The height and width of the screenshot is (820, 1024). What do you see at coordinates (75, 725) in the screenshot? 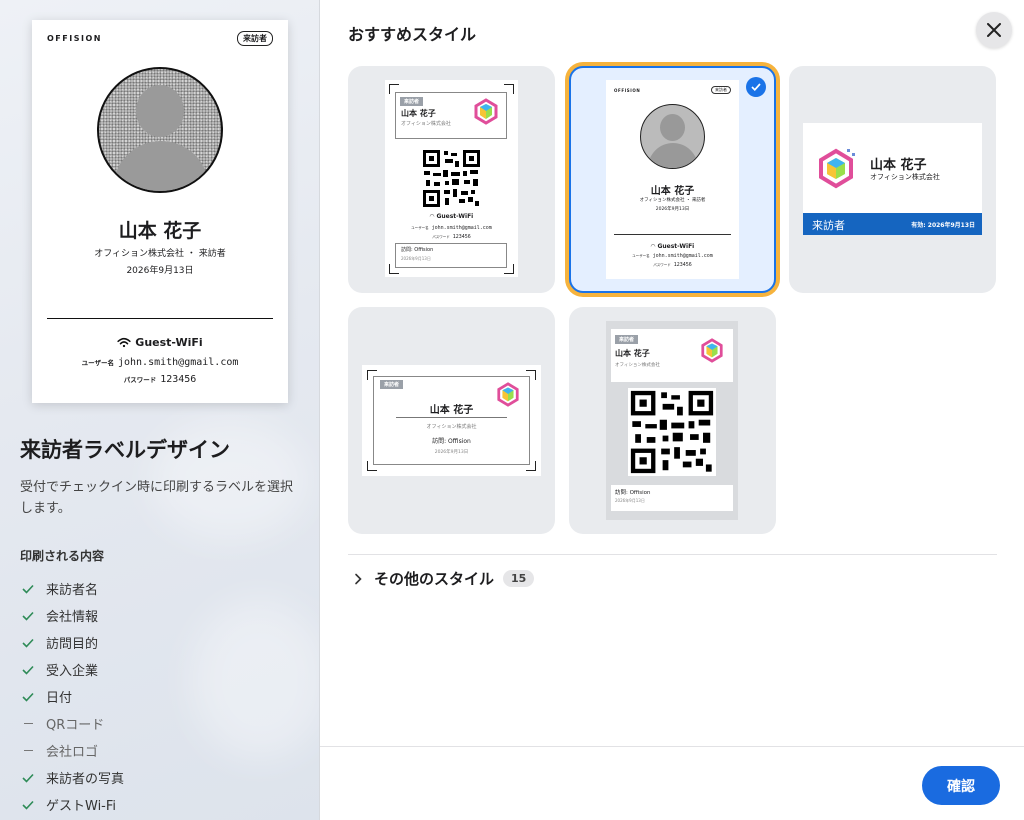
I see `list-item-label: QRコード` at bounding box center [75, 725].